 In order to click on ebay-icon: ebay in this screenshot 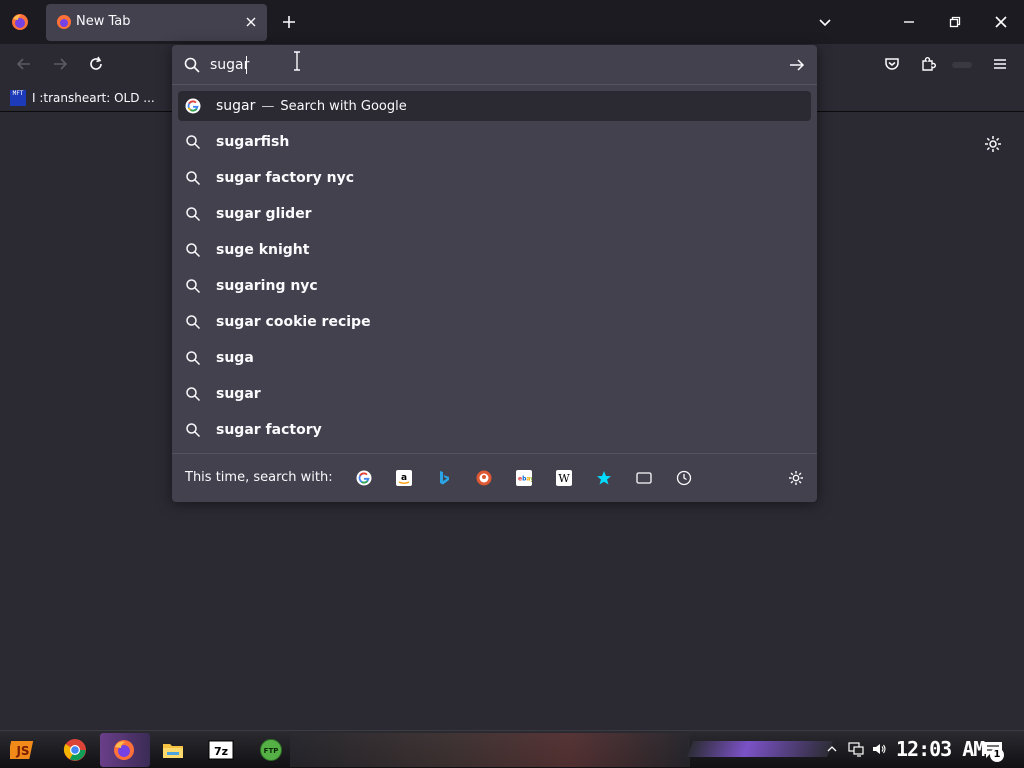, I will do `click(524, 478)`.